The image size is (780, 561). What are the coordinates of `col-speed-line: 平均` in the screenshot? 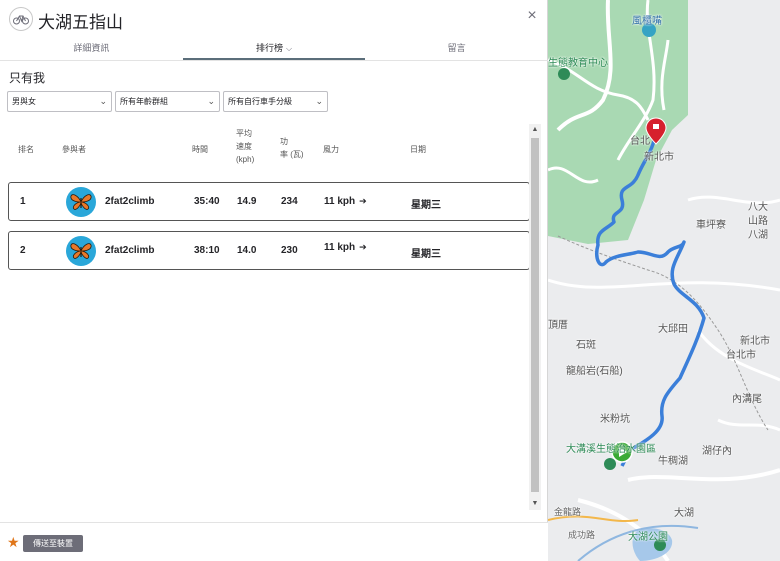 It's located at (244, 133).